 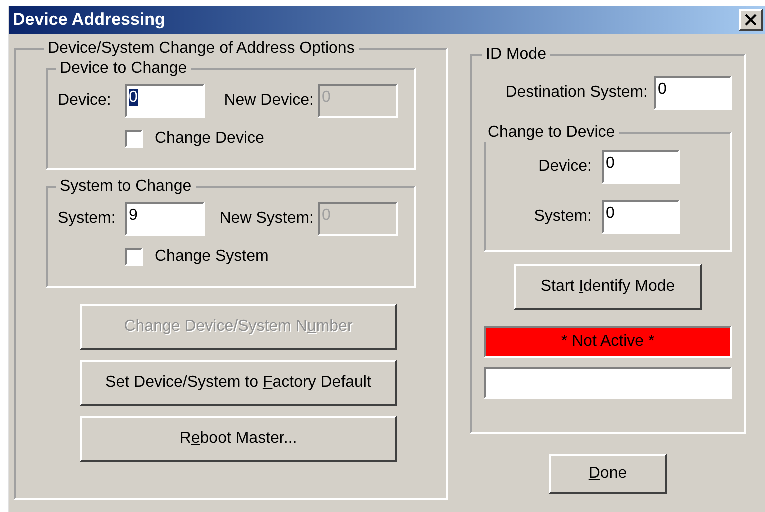 I want to click on button: Done, so click(x=608, y=474).